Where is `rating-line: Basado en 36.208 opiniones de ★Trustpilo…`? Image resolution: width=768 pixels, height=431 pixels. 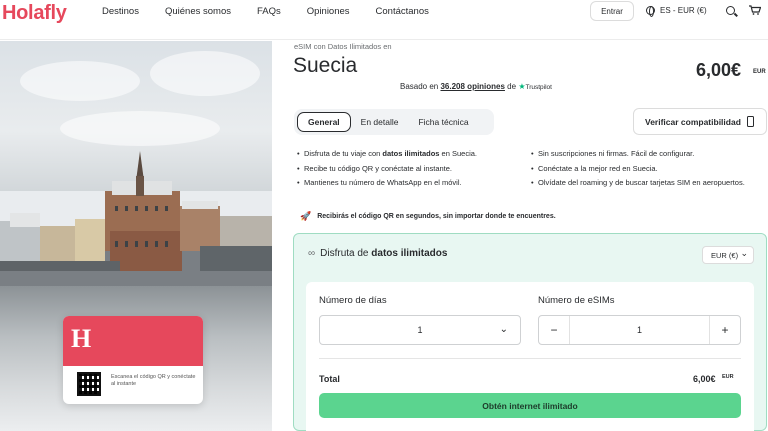 rating-line: Basado en 36.208 opiniones de ★Trustpilo… is located at coordinates (476, 86).